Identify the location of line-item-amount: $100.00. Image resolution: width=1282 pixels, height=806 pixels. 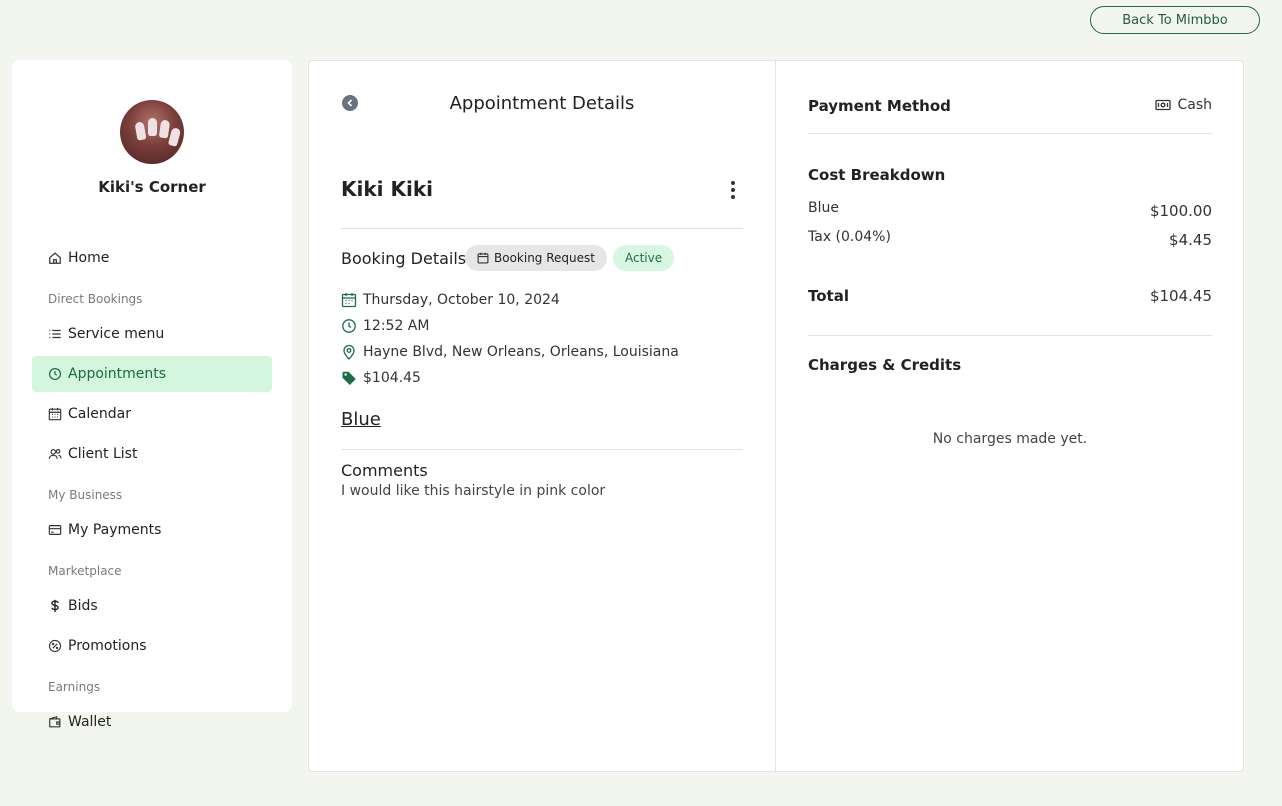
(1180, 211).